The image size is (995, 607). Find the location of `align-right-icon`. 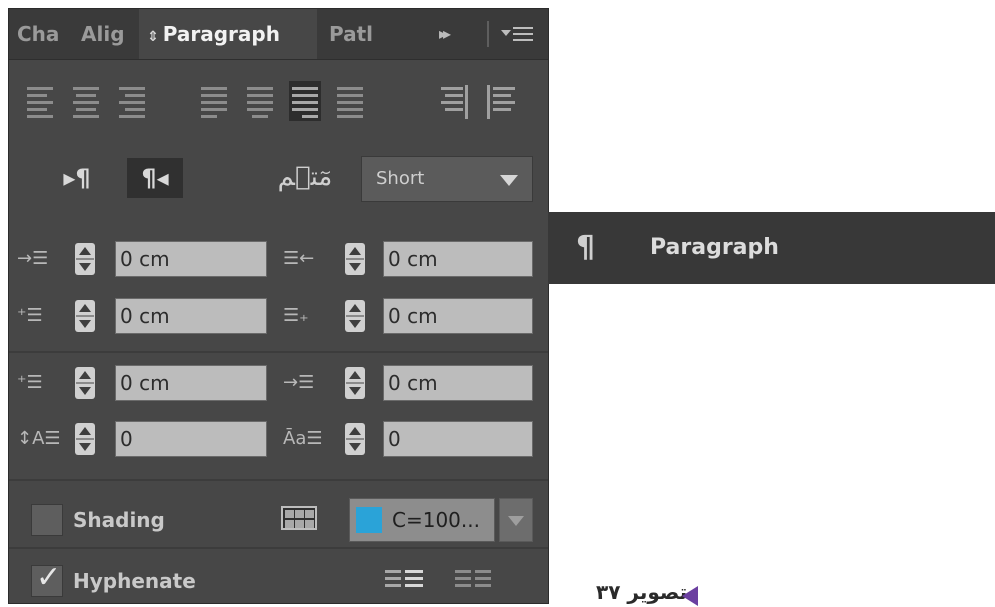

align-right-icon is located at coordinates (132, 101).